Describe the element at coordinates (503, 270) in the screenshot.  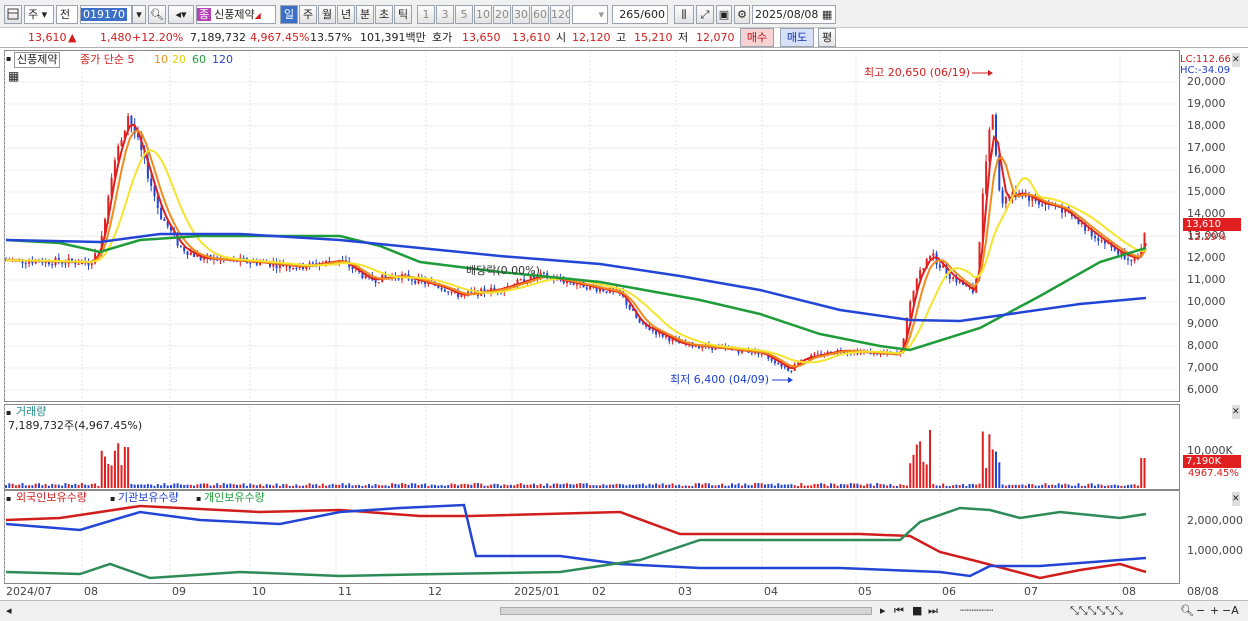
I see `dividend-annotation: 배당락(0.00%)` at that location.